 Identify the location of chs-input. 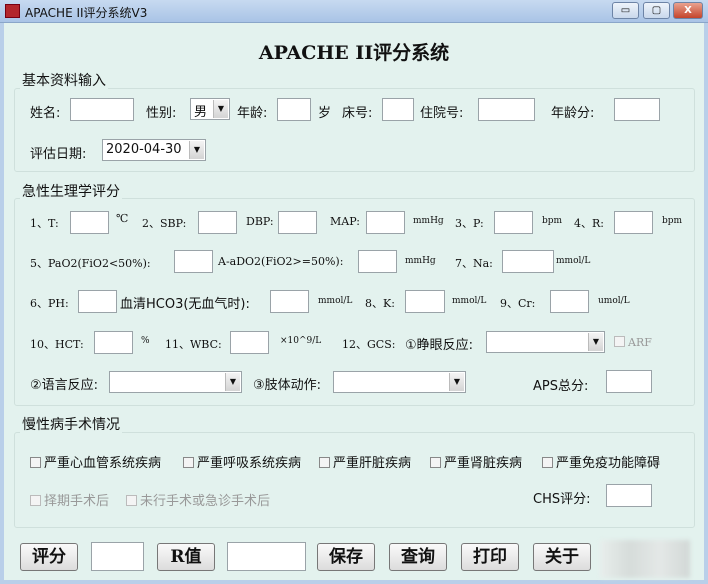
(629, 495).